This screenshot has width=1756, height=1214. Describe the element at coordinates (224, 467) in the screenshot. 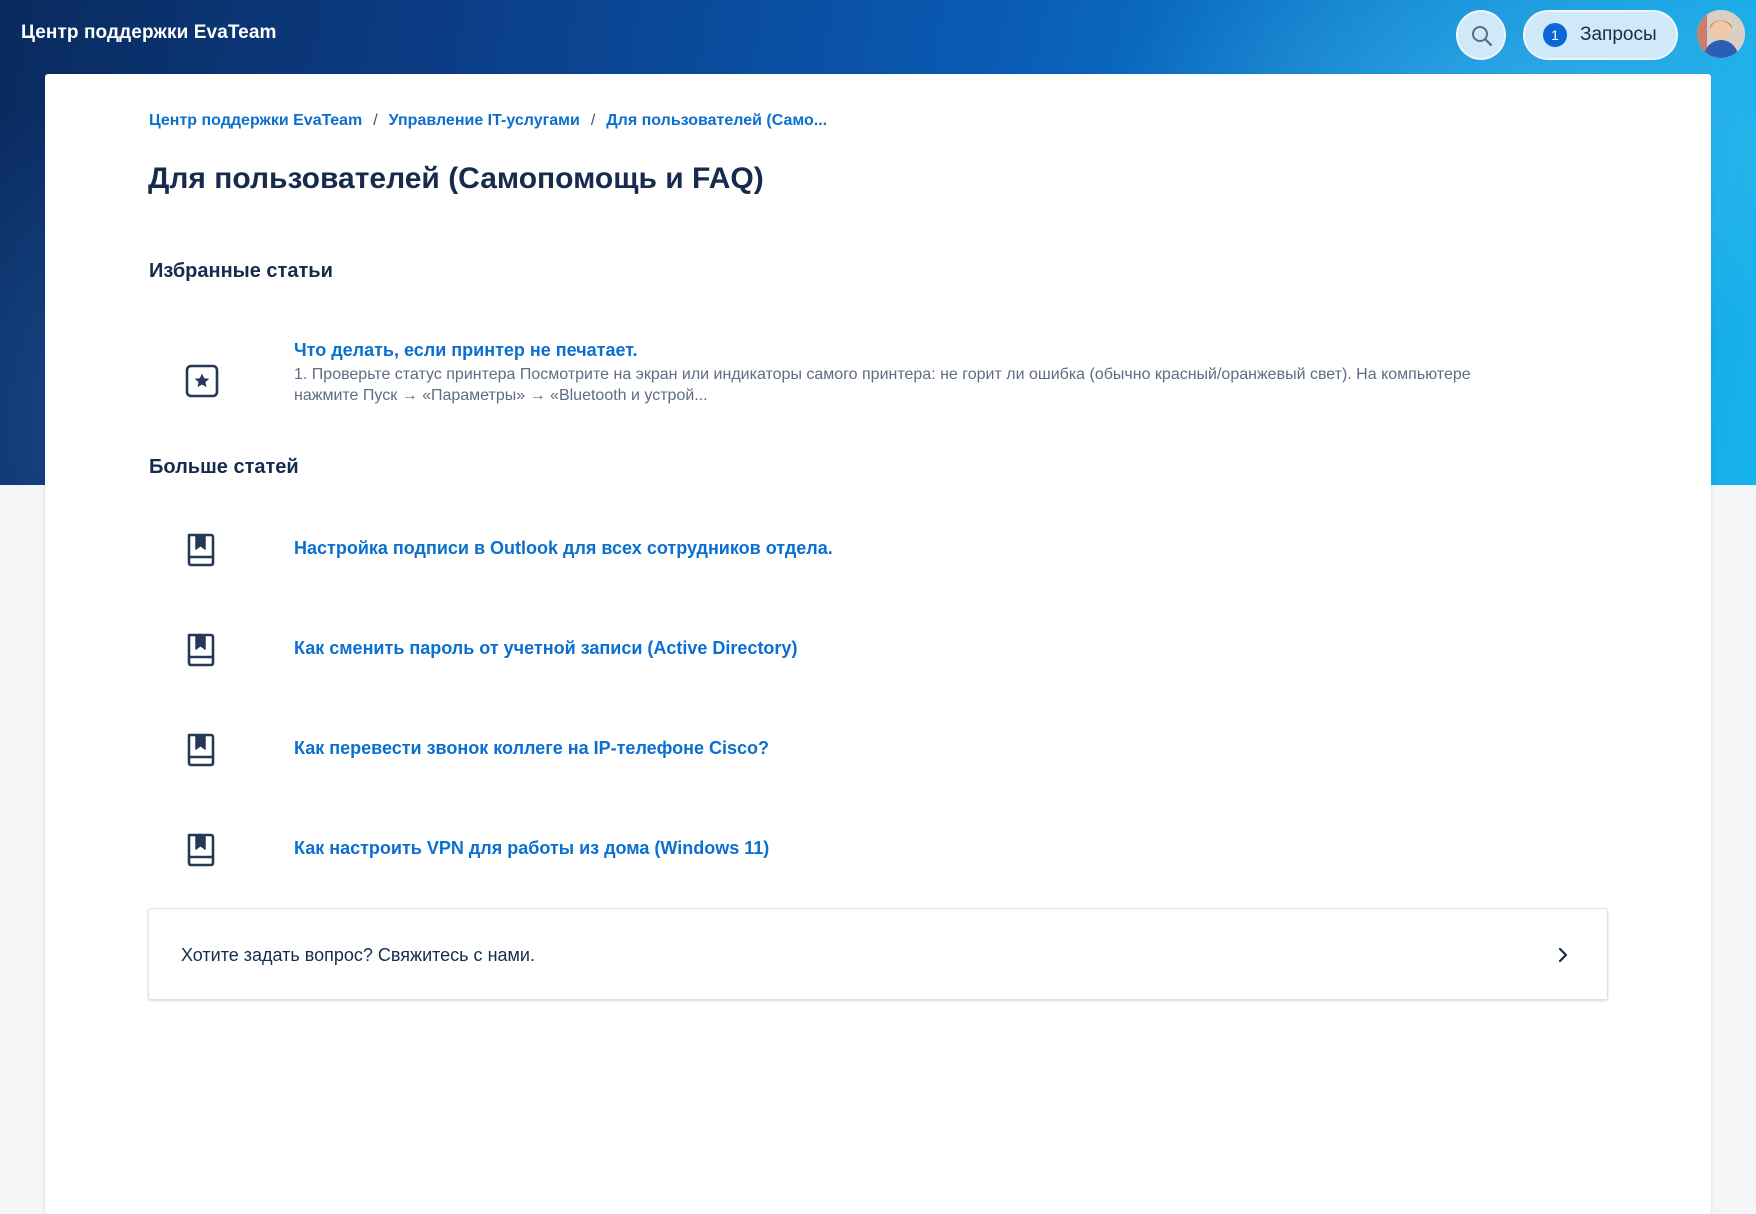

I see `more-articles-heading: Больше статей` at that location.